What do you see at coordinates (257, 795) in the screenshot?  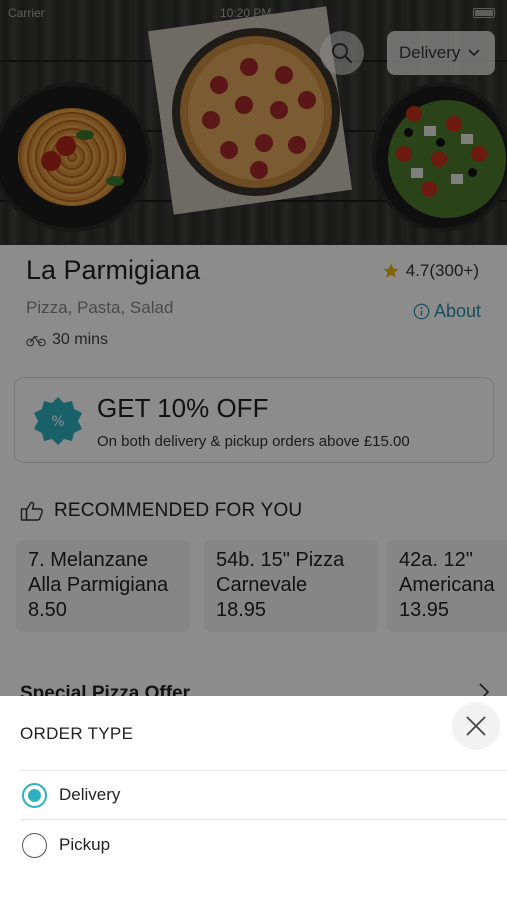 I see `order-option-delivery: Delivery` at bounding box center [257, 795].